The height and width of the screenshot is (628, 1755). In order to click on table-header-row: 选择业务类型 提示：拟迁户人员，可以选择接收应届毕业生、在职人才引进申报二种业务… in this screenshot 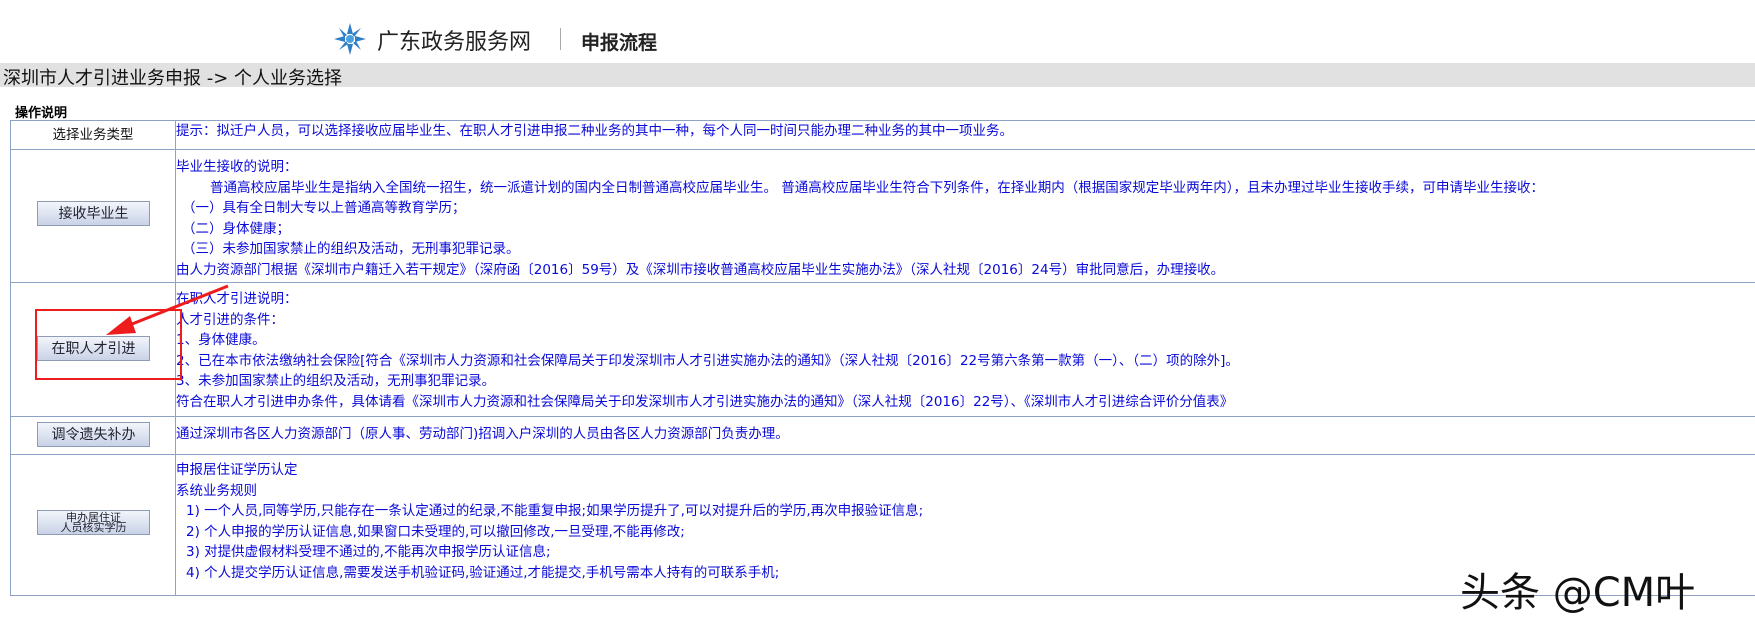, I will do `click(882, 135)`.